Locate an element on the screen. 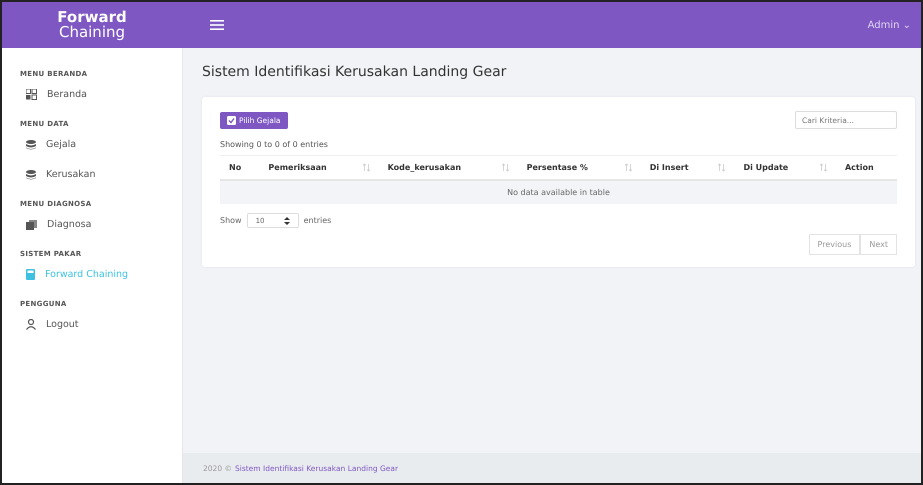 The width and height of the screenshot is (923, 485). user-icon is located at coordinates (31, 324).